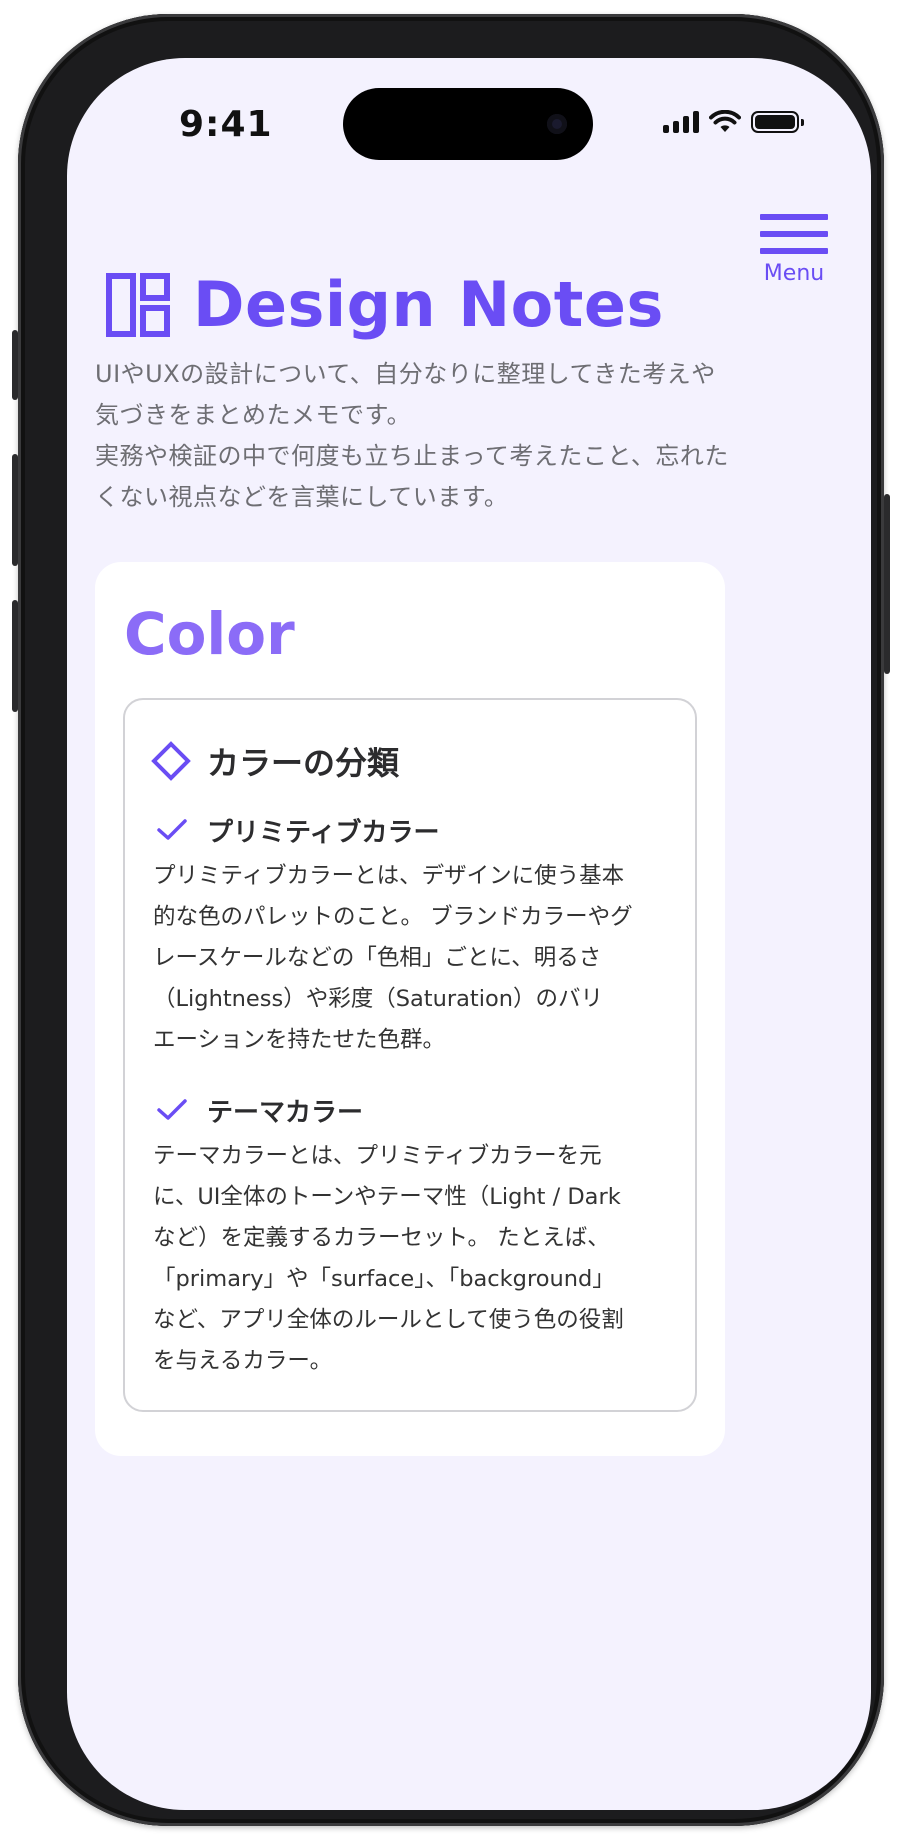 This screenshot has width=900, height=1840. I want to click on cellular-signal-icon, so click(681, 122).